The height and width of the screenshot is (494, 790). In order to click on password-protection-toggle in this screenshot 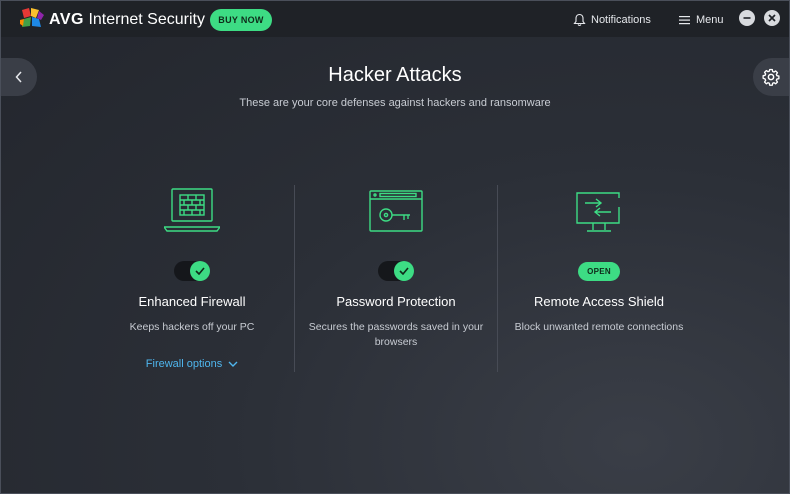, I will do `click(396, 271)`.